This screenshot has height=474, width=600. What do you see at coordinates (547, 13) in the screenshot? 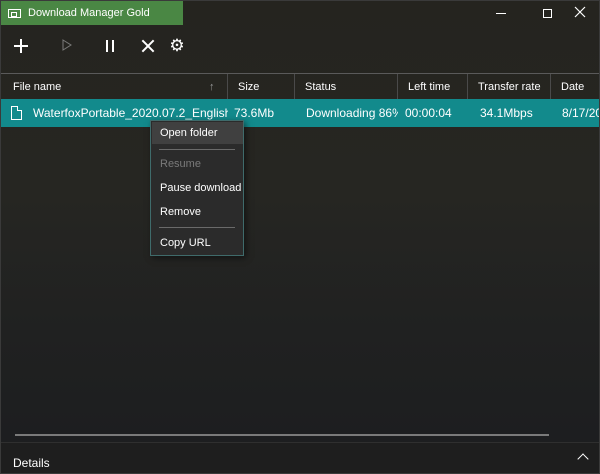
I see `maximize-icon` at bounding box center [547, 13].